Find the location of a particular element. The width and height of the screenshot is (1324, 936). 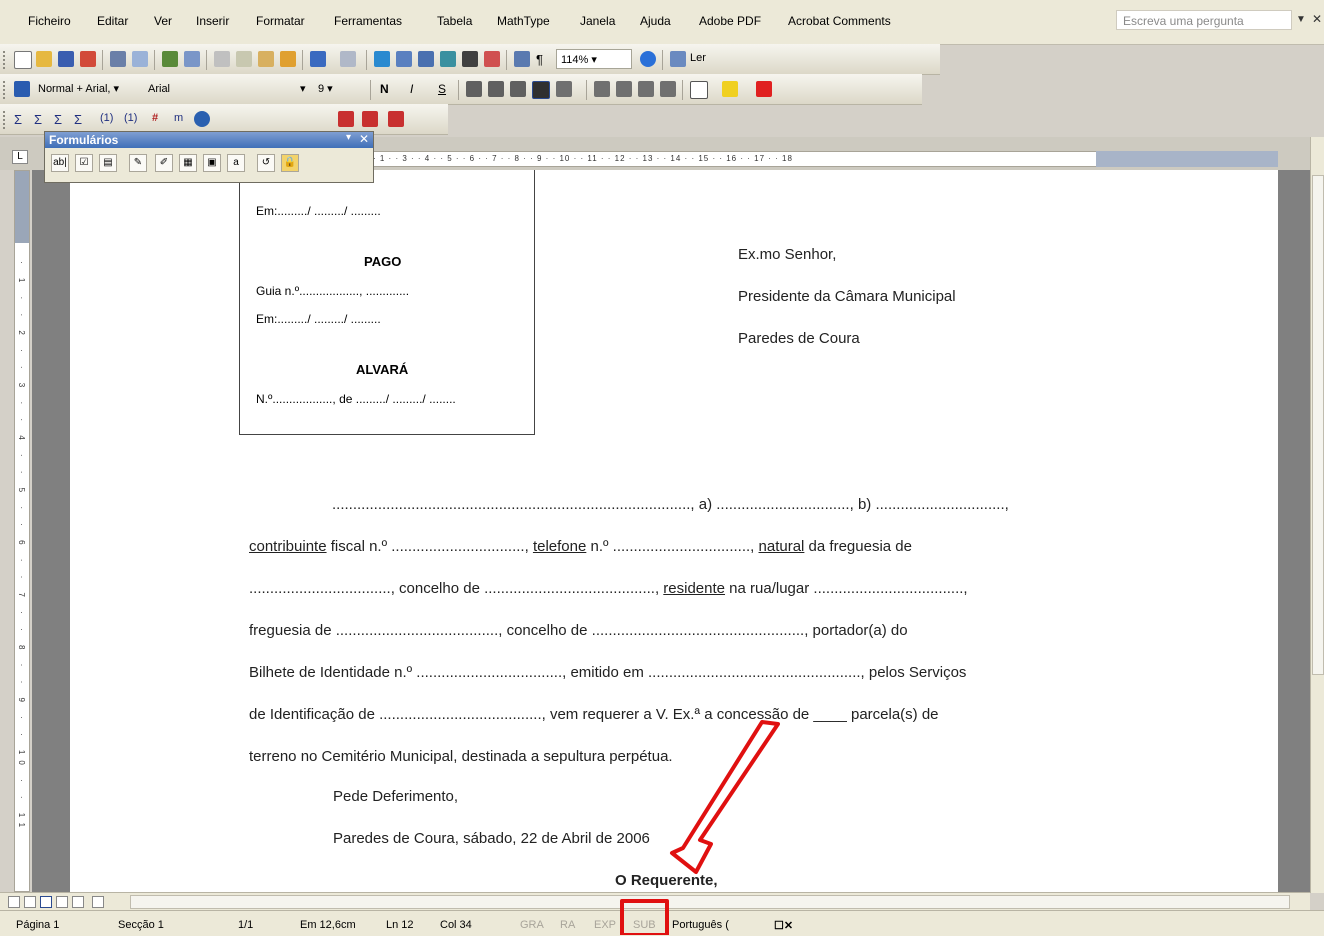

menu-acrobat-comments: Acrobat Comments is located at coordinates (839, 21).